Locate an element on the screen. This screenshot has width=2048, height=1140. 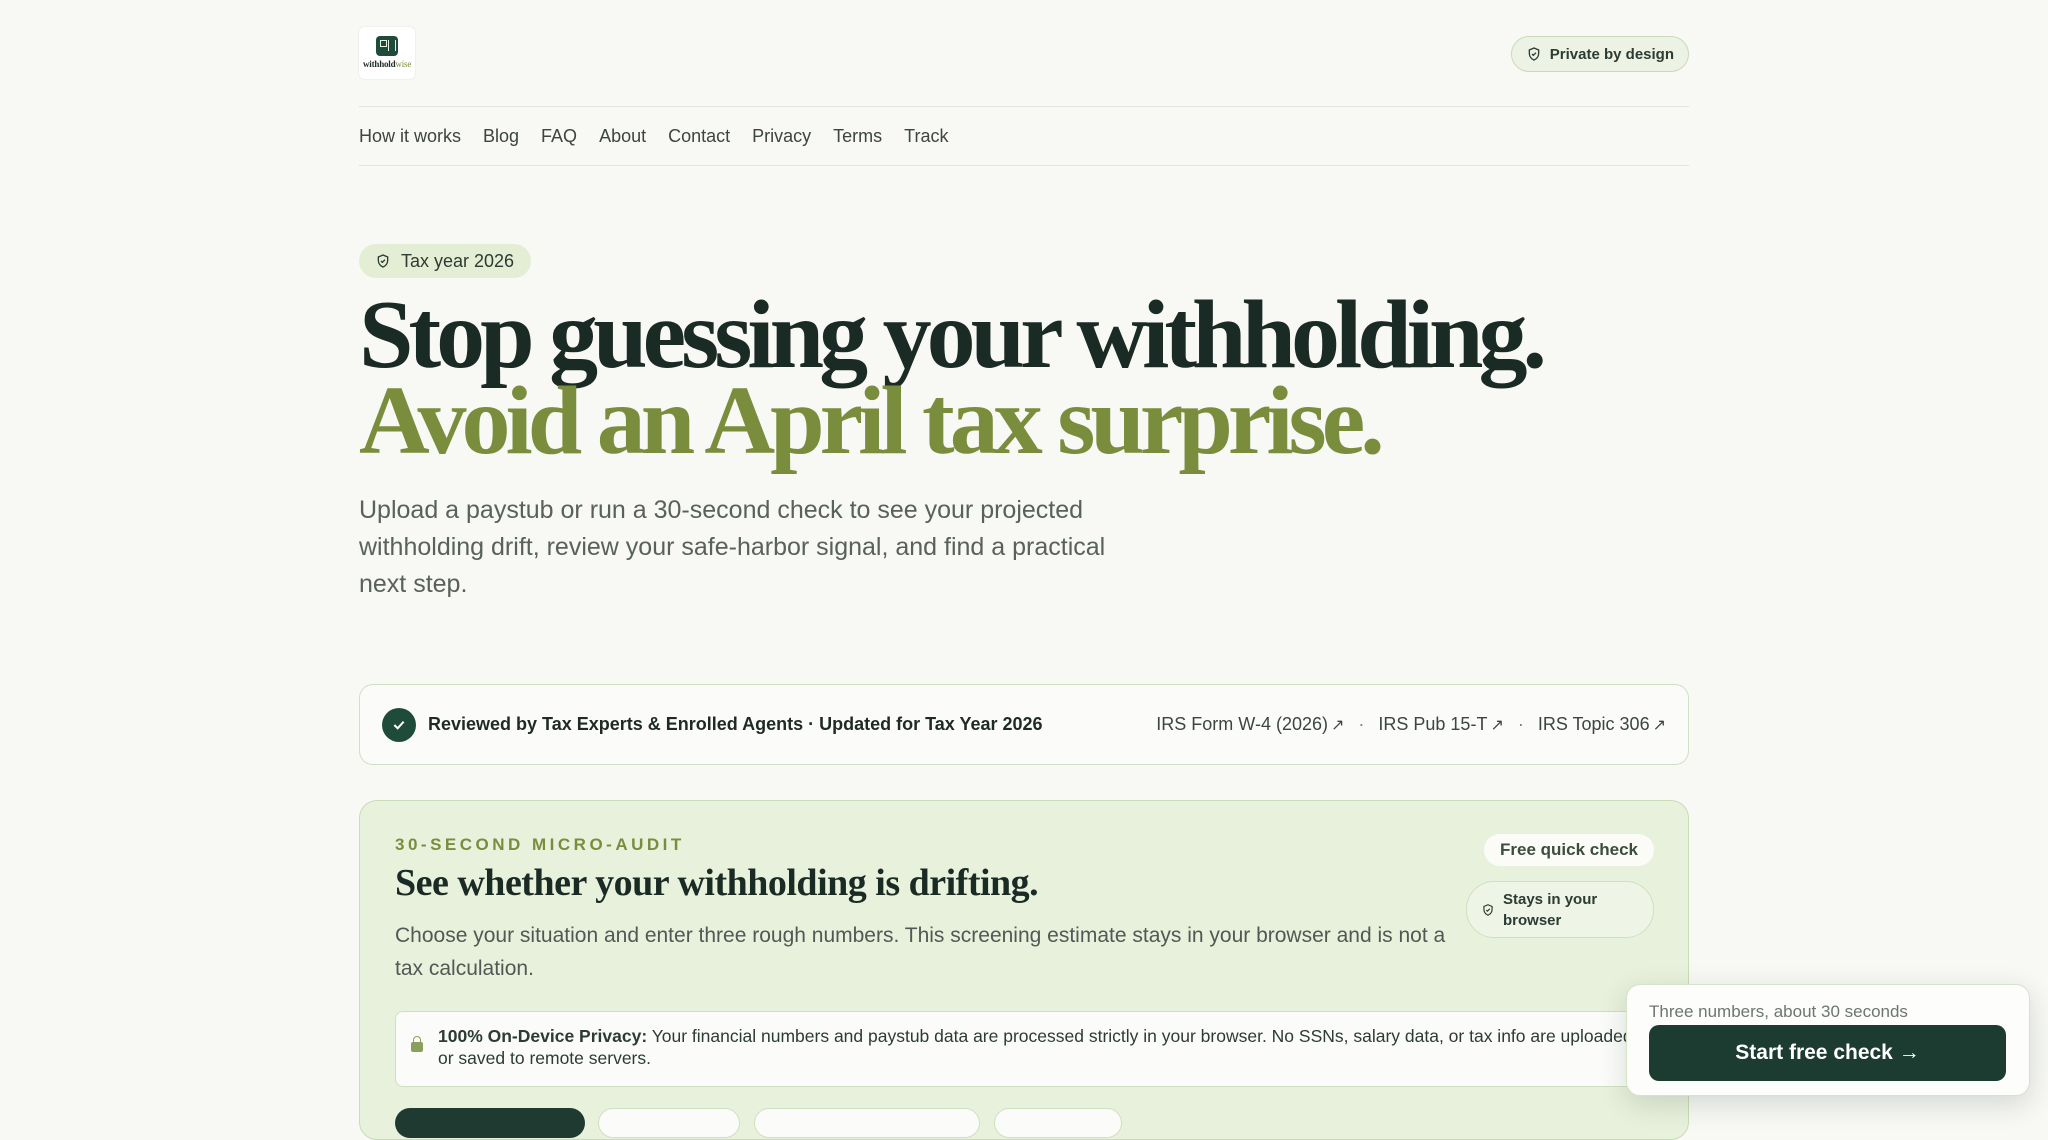
nav-about: About is located at coordinates (622, 136).